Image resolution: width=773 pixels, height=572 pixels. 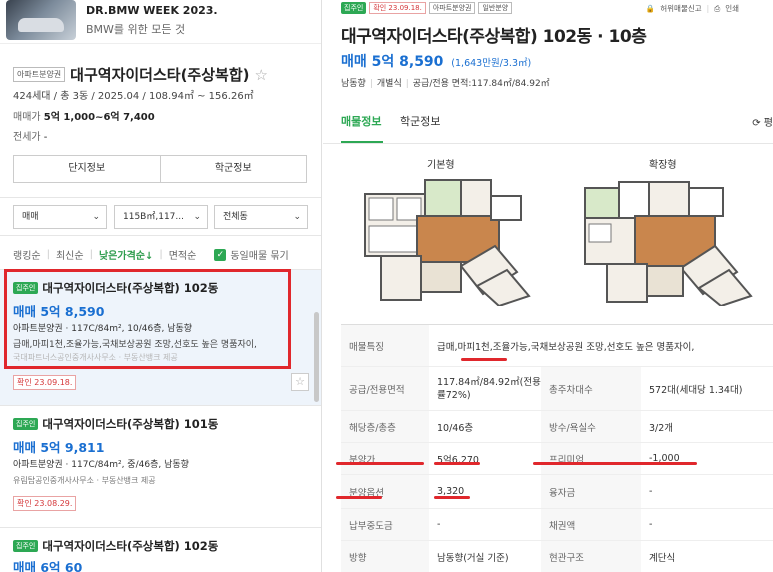 What do you see at coordinates (30, 217) in the screenshot?
I see `trade-type-value: 매매` at bounding box center [30, 217].